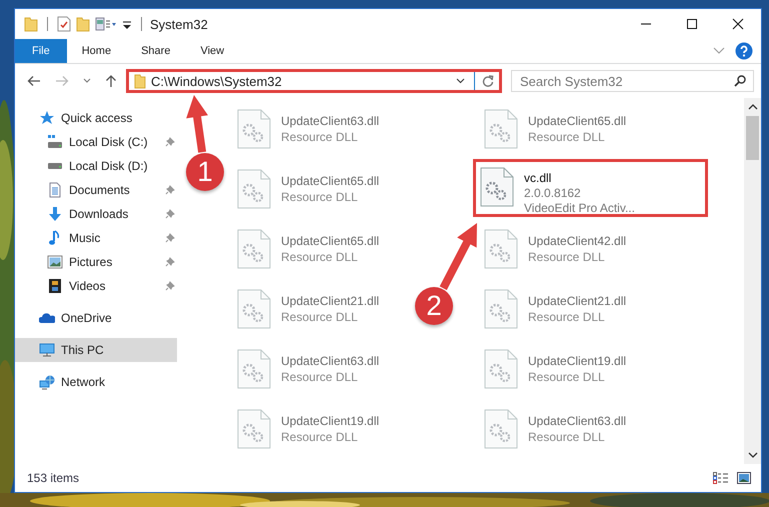 The image size is (769, 507). What do you see at coordinates (753, 107) in the screenshot?
I see `scroll-up-icon` at bounding box center [753, 107].